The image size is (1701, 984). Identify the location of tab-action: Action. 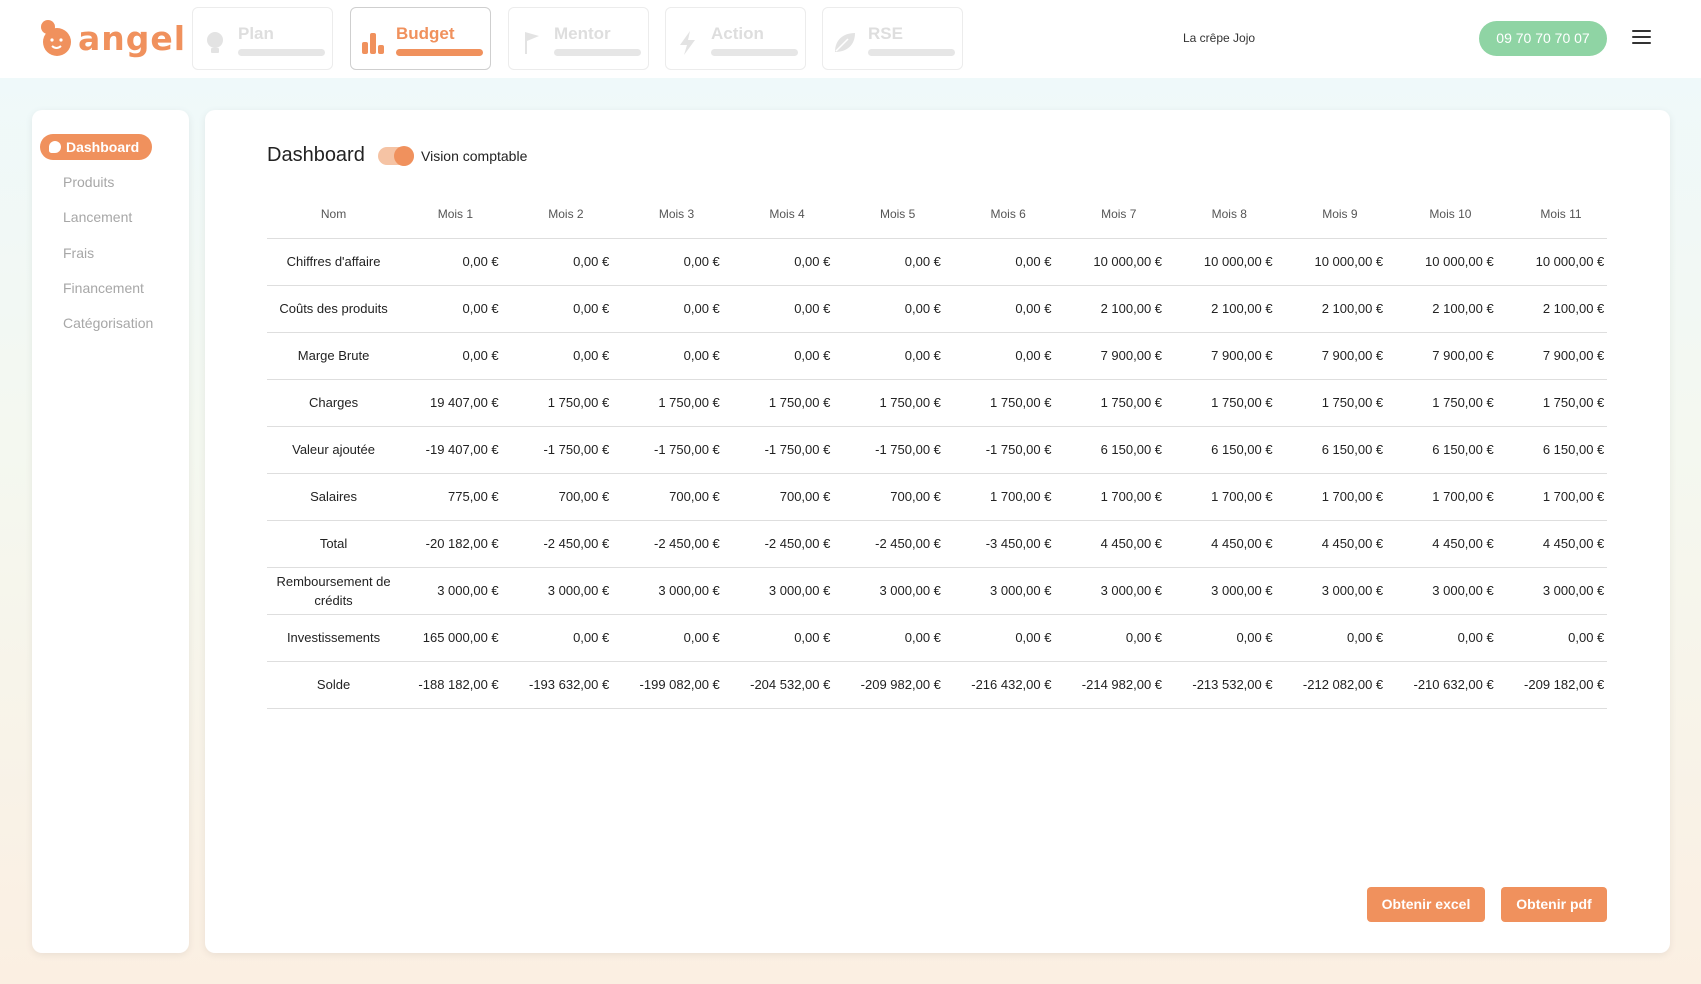
(735, 38).